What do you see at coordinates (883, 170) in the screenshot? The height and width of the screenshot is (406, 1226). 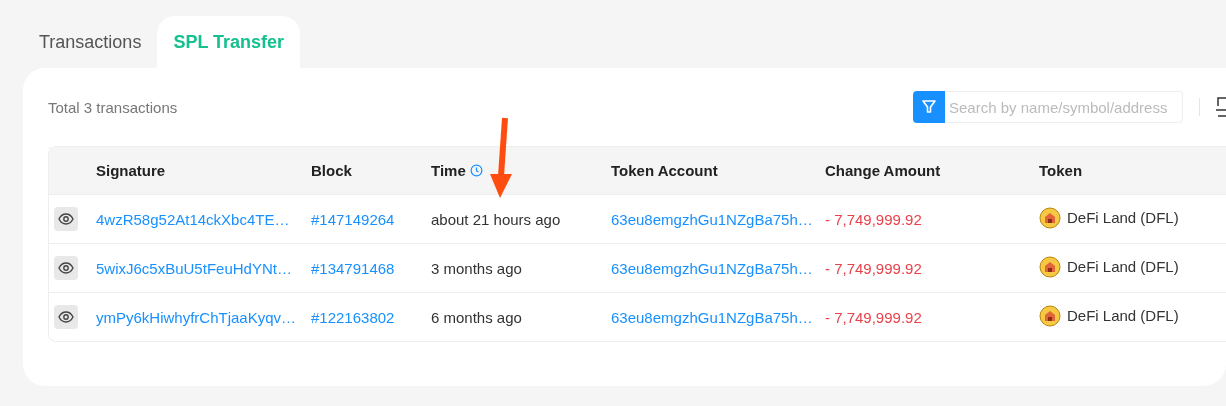 I see `column-header: Change Amount` at bounding box center [883, 170].